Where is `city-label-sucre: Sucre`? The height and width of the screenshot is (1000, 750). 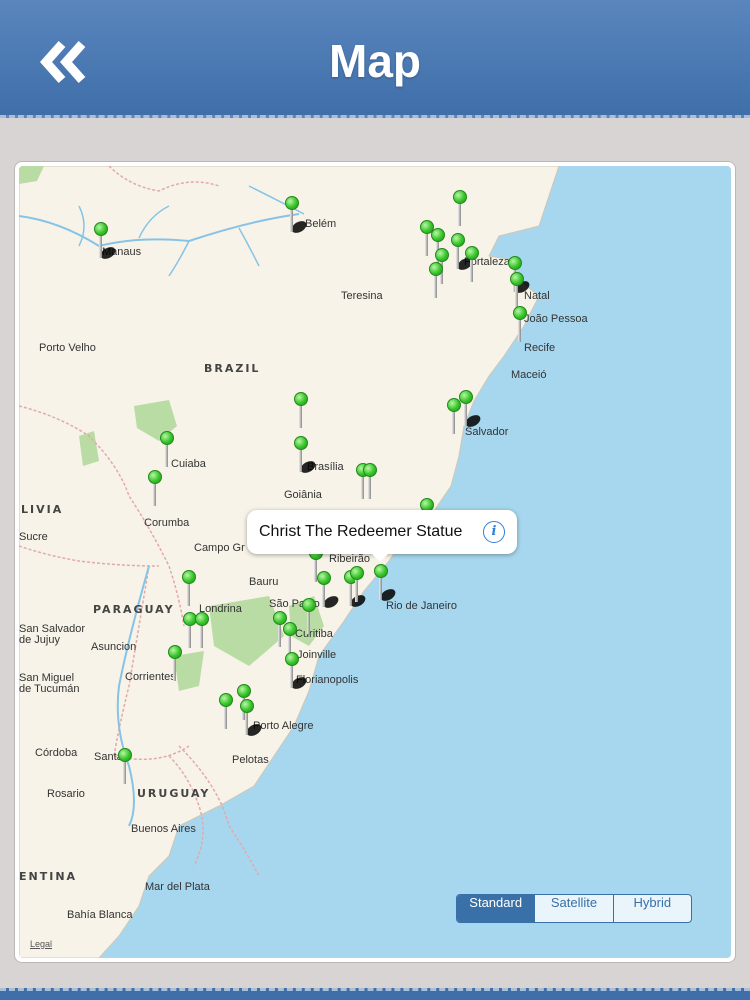
city-label-sucre: Sucre is located at coordinates (33, 537).